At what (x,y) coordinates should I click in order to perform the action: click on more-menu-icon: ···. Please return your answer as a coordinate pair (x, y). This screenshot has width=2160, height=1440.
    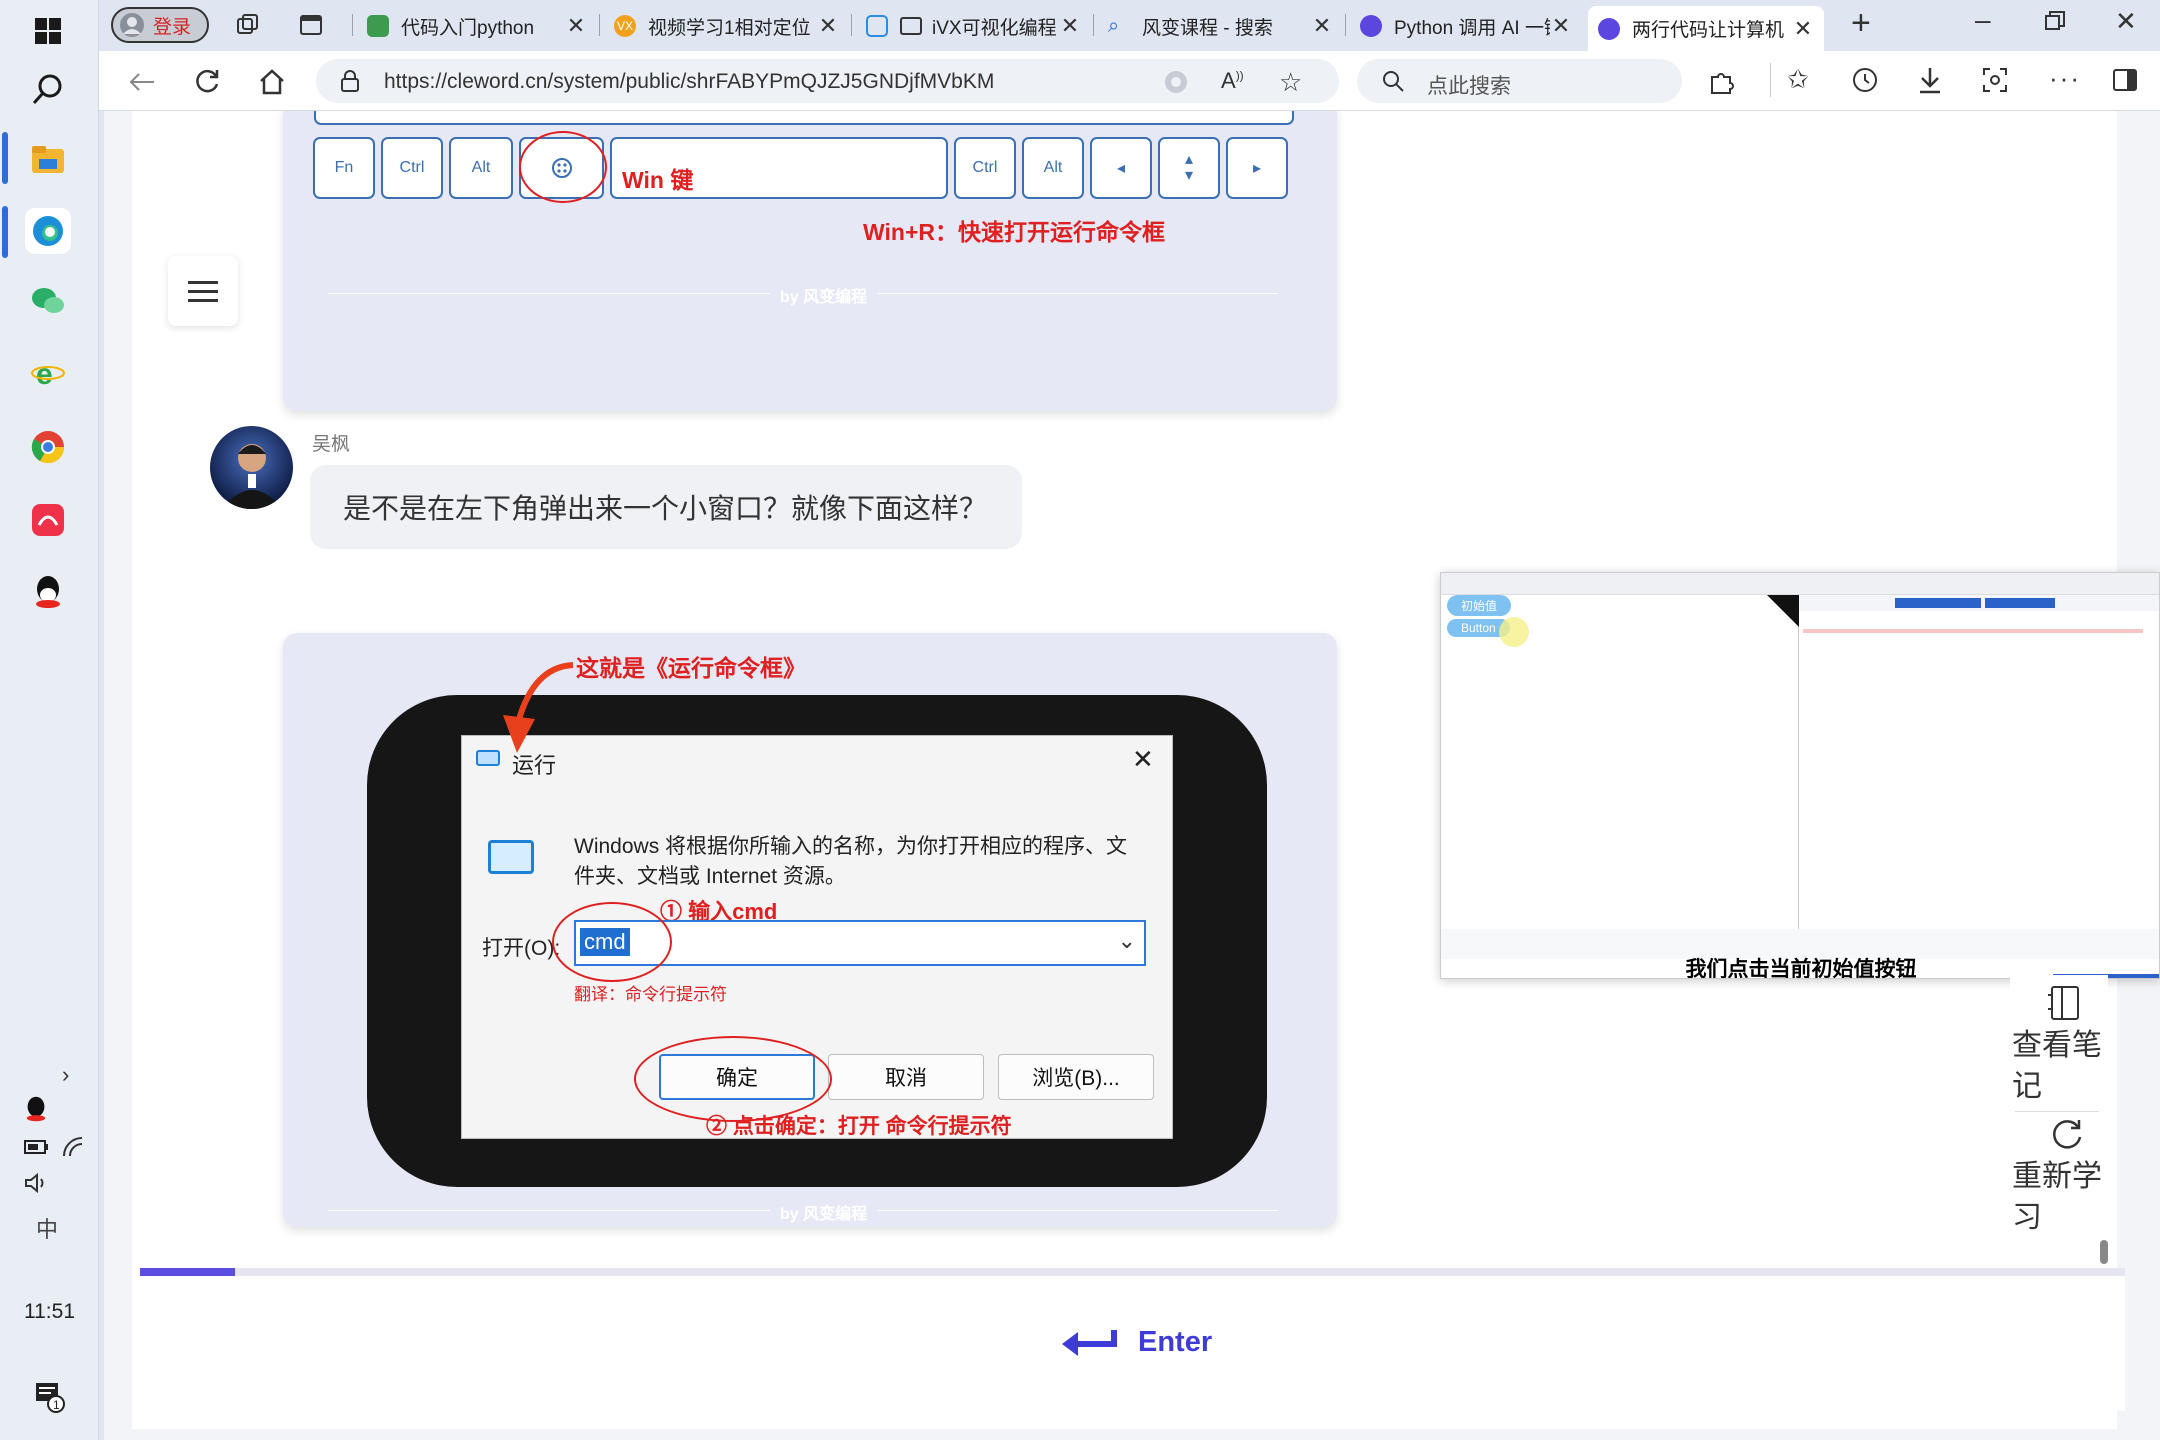
    Looking at the image, I should click on (2065, 78).